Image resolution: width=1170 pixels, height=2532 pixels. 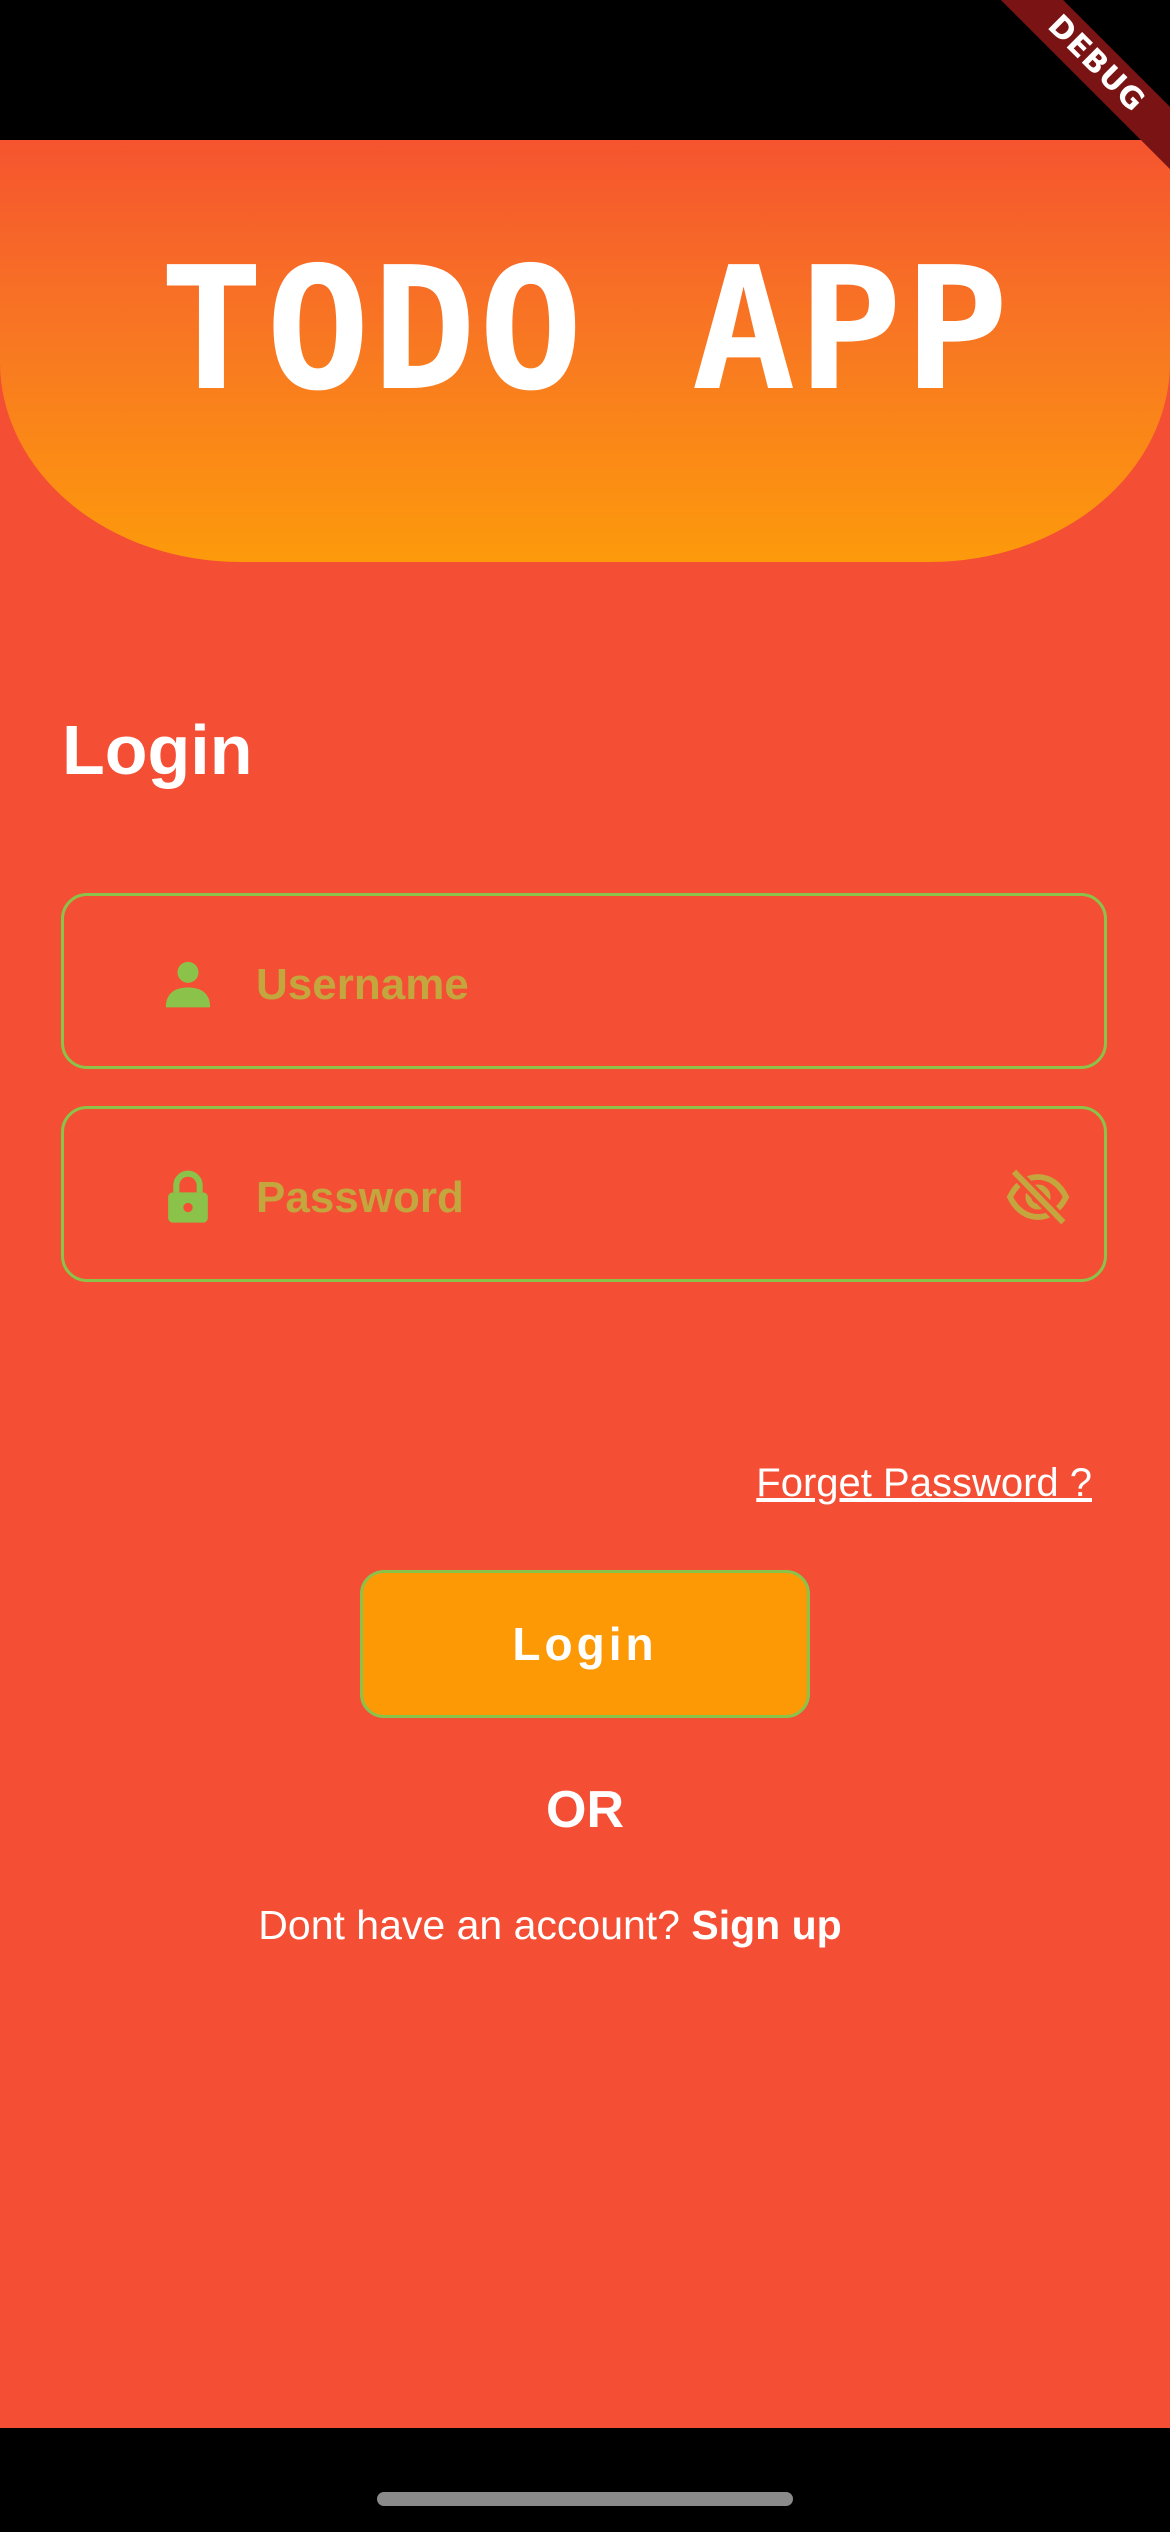 I want to click on forget-password-link: Forget Password ?, so click(x=924, y=1483).